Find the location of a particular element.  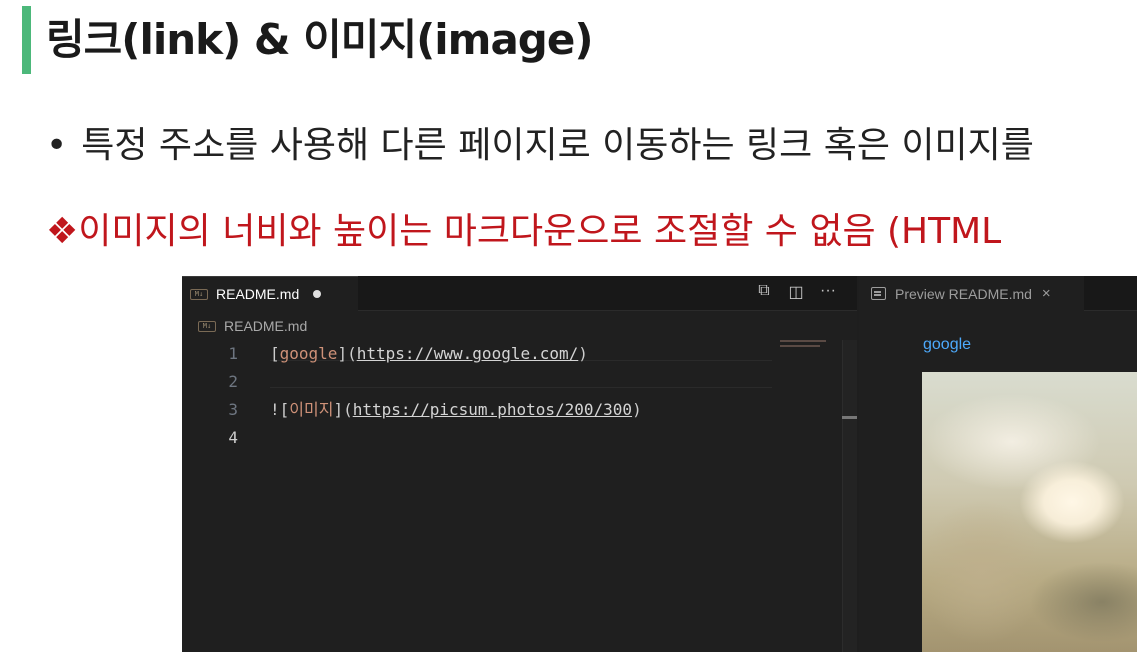

image-alt-label: 이미지 is located at coordinates (311, 409).